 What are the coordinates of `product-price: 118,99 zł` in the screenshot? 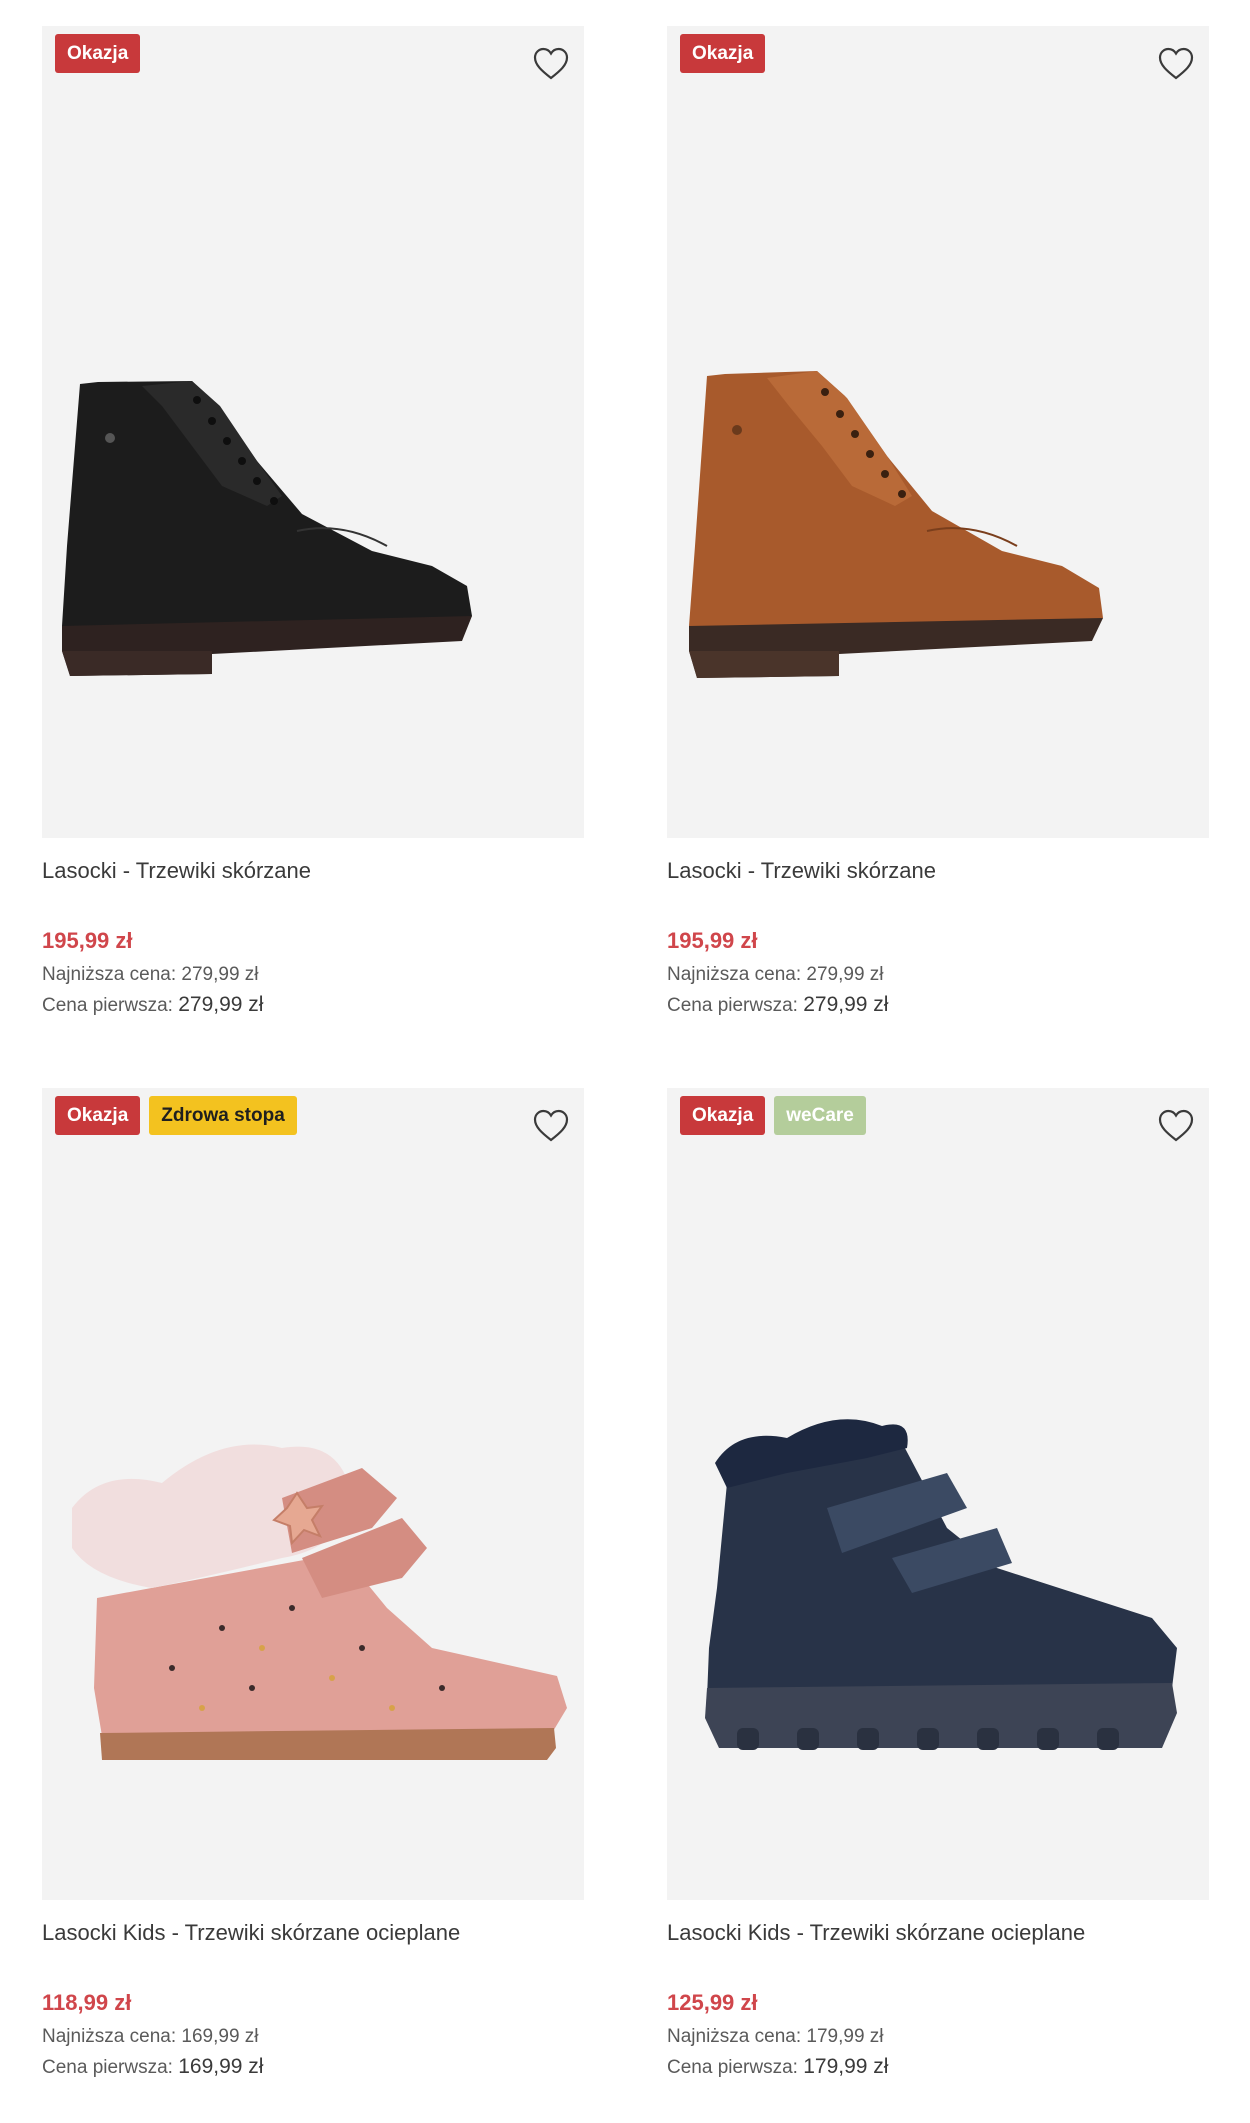 It's located at (87, 2002).